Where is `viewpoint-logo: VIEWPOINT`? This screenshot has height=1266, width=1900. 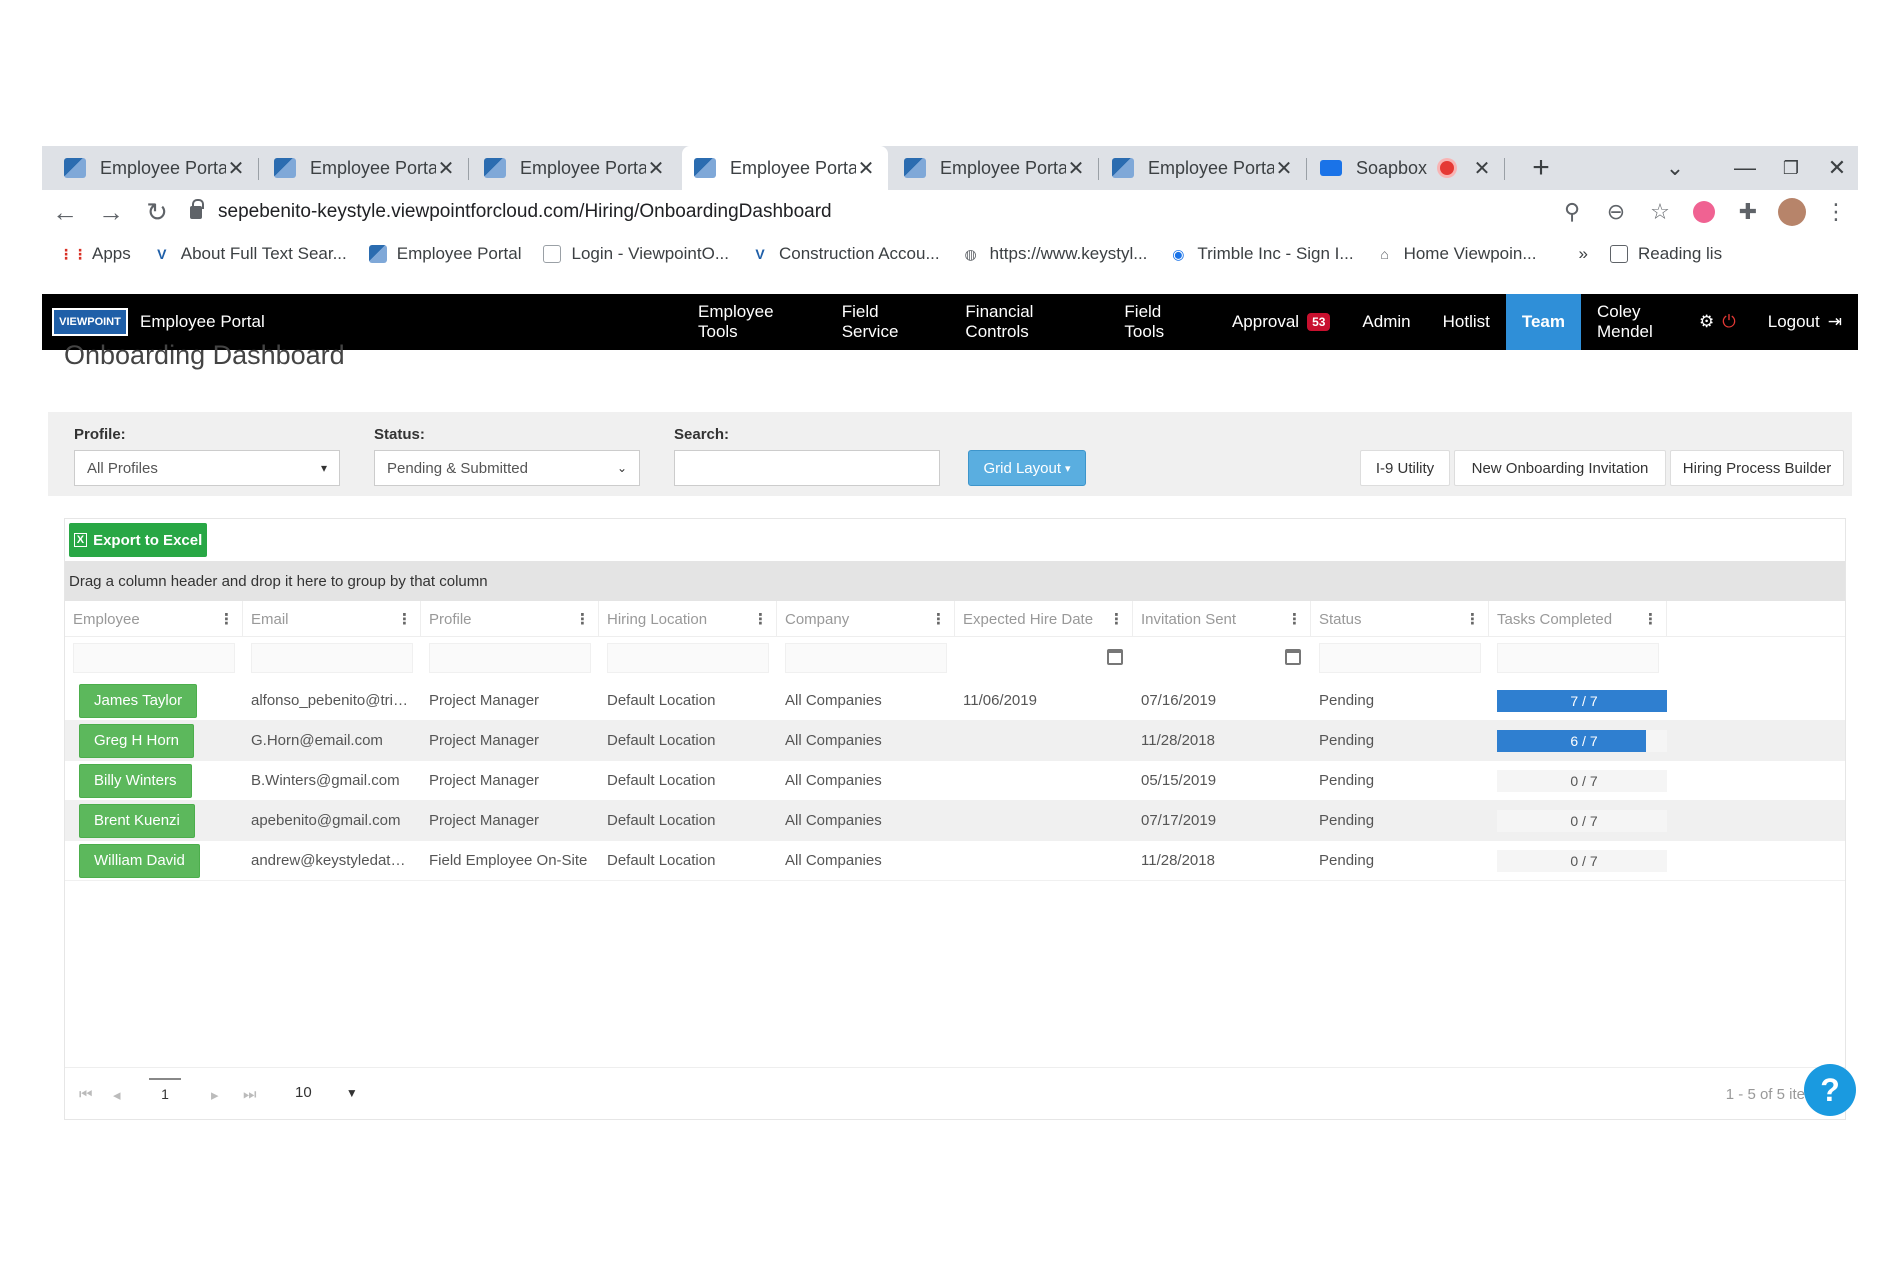
viewpoint-logo: VIEWPOINT is located at coordinates (90, 322).